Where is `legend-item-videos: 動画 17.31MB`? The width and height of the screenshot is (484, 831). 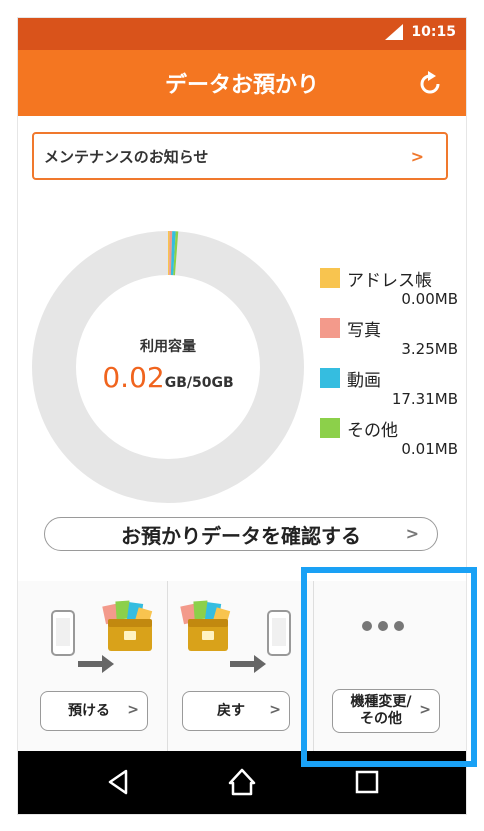
legend-item-videos: 動画 17.31MB is located at coordinates (391, 391).